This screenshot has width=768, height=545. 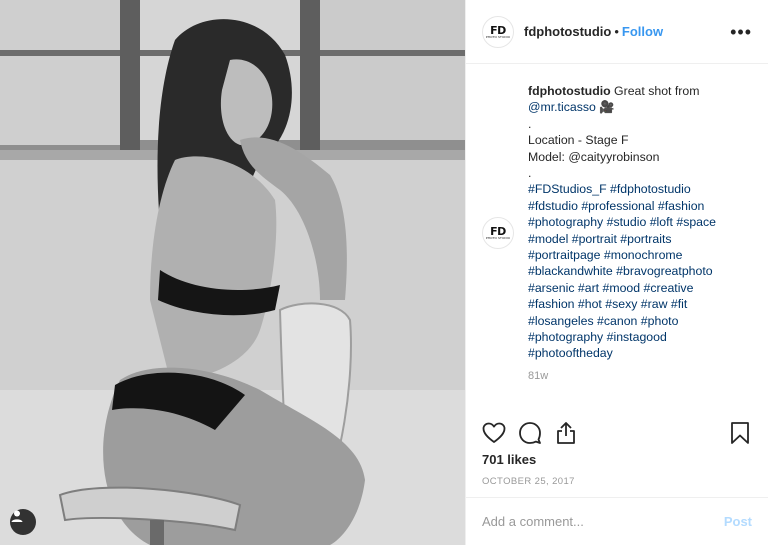 I want to click on logo-text: FD, so click(x=498, y=30).